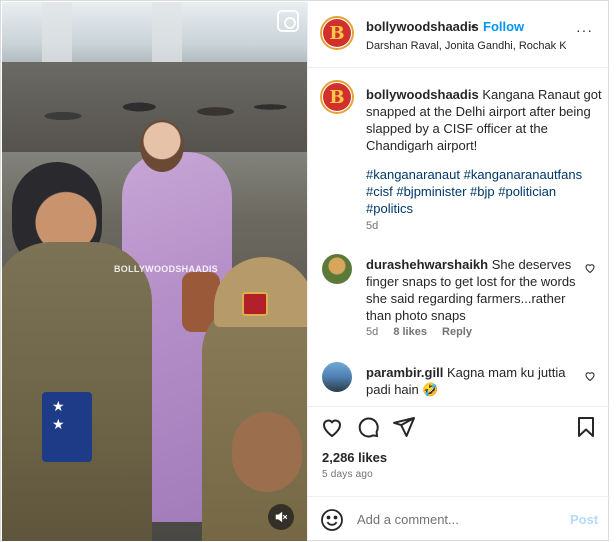 The image size is (616, 542). What do you see at coordinates (332, 427) in the screenshot?
I see `like-heart-icon` at bounding box center [332, 427].